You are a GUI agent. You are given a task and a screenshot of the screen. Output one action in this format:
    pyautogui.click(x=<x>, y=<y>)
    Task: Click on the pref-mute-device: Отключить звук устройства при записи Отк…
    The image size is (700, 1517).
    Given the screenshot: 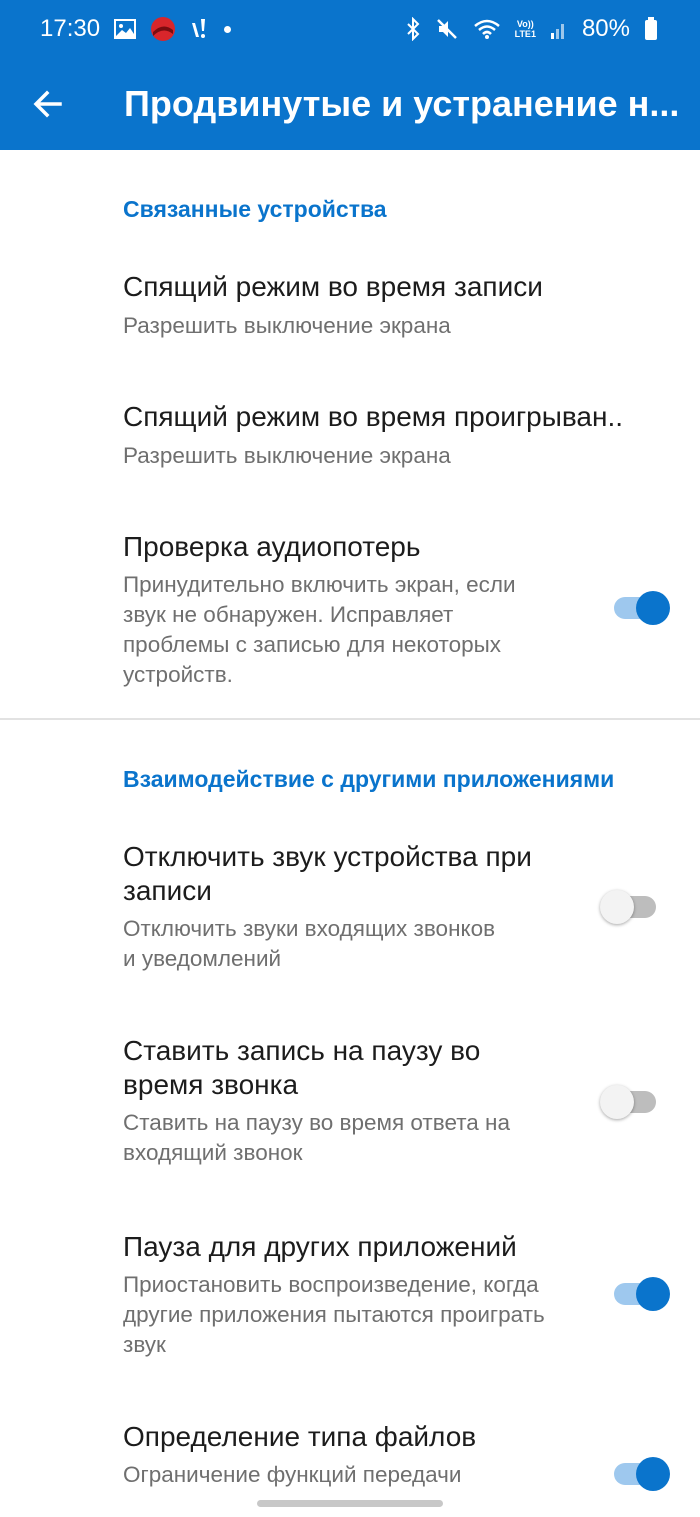 What is the action you would take?
    pyautogui.click(x=350, y=906)
    